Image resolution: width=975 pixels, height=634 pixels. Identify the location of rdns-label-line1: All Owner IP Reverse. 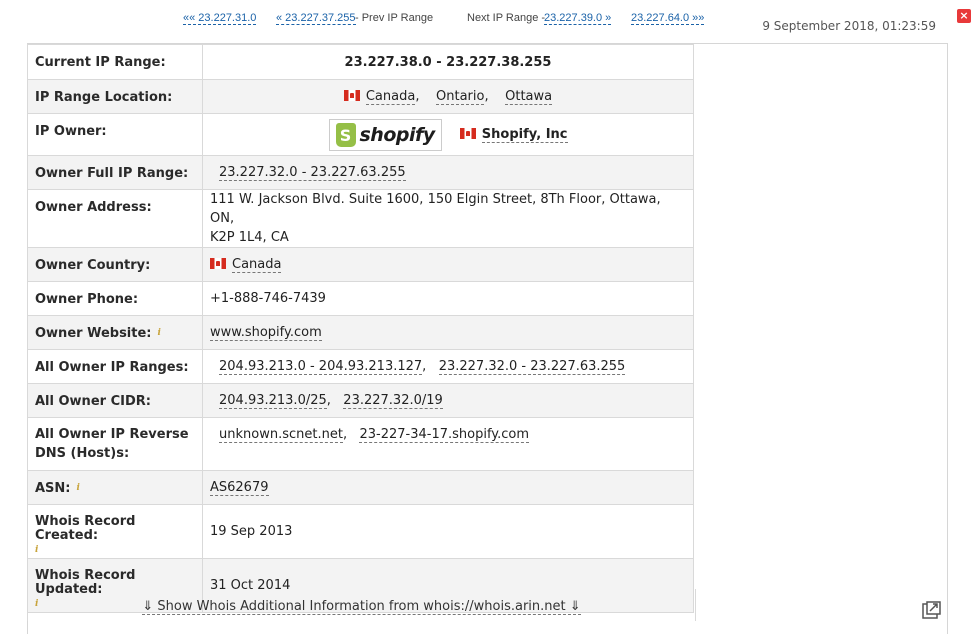
(112, 434).